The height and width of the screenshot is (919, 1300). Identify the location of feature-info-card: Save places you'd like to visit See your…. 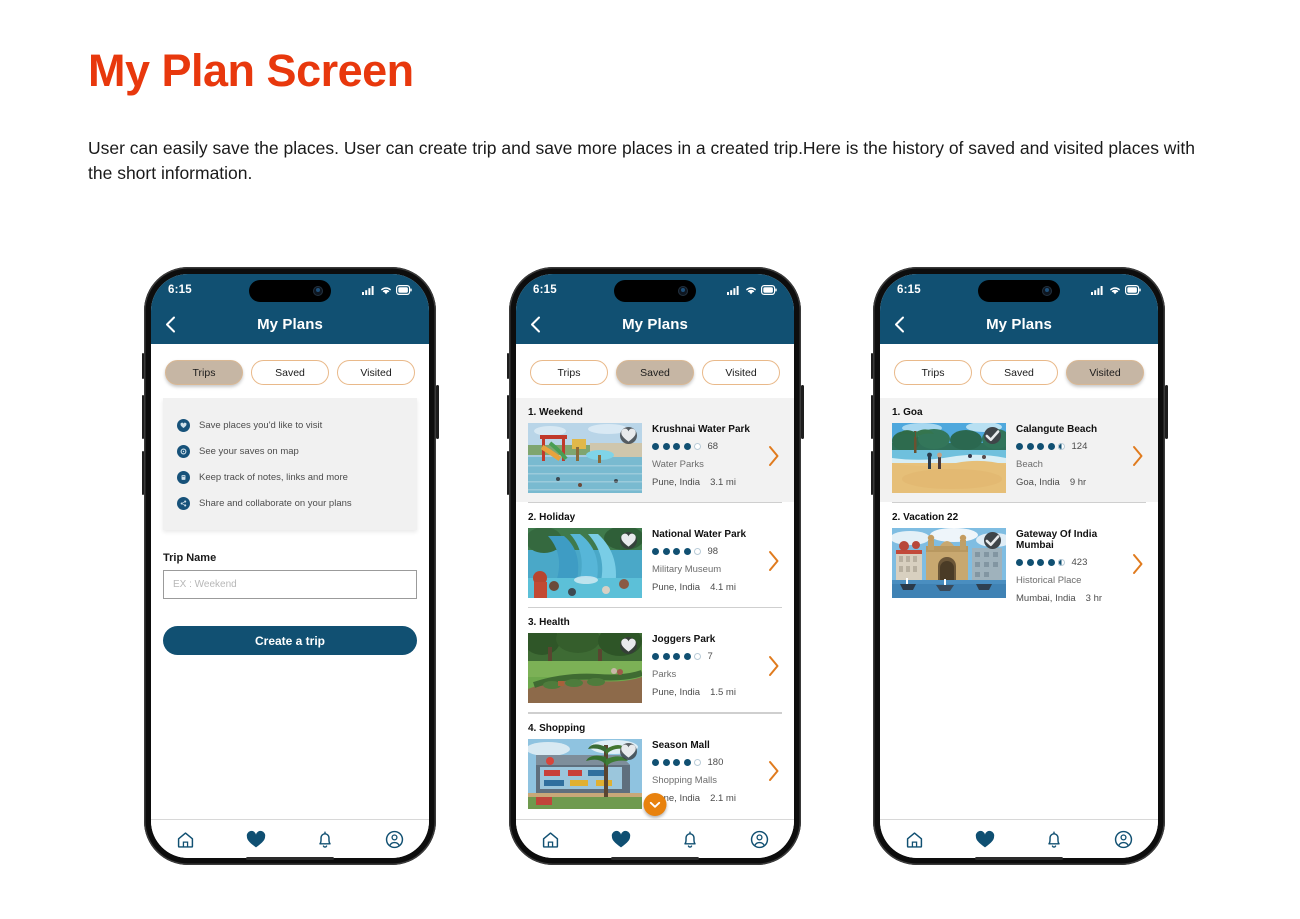
(290, 464).